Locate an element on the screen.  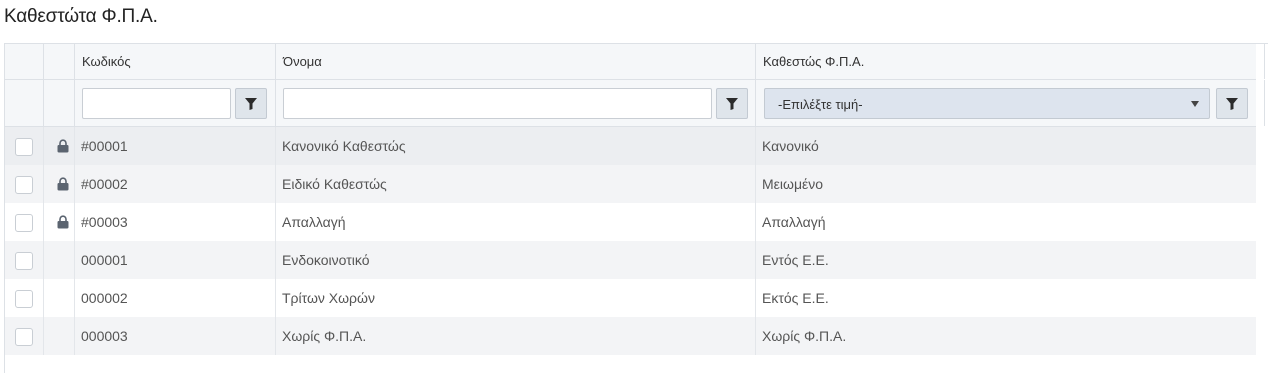
row-vat: Χωρίς Φ.Π.Α. is located at coordinates (804, 336).